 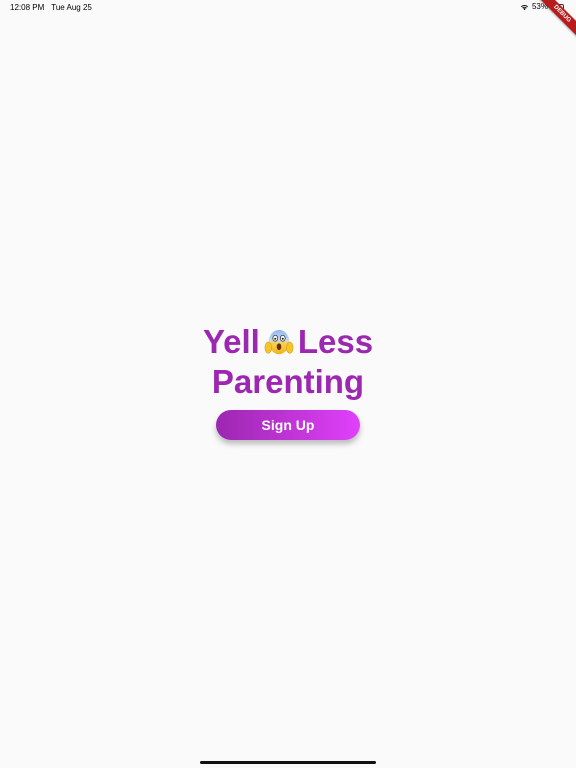 What do you see at coordinates (27, 7) in the screenshot?
I see `status-time: 12:08 PM` at bounding box center [27, 7].